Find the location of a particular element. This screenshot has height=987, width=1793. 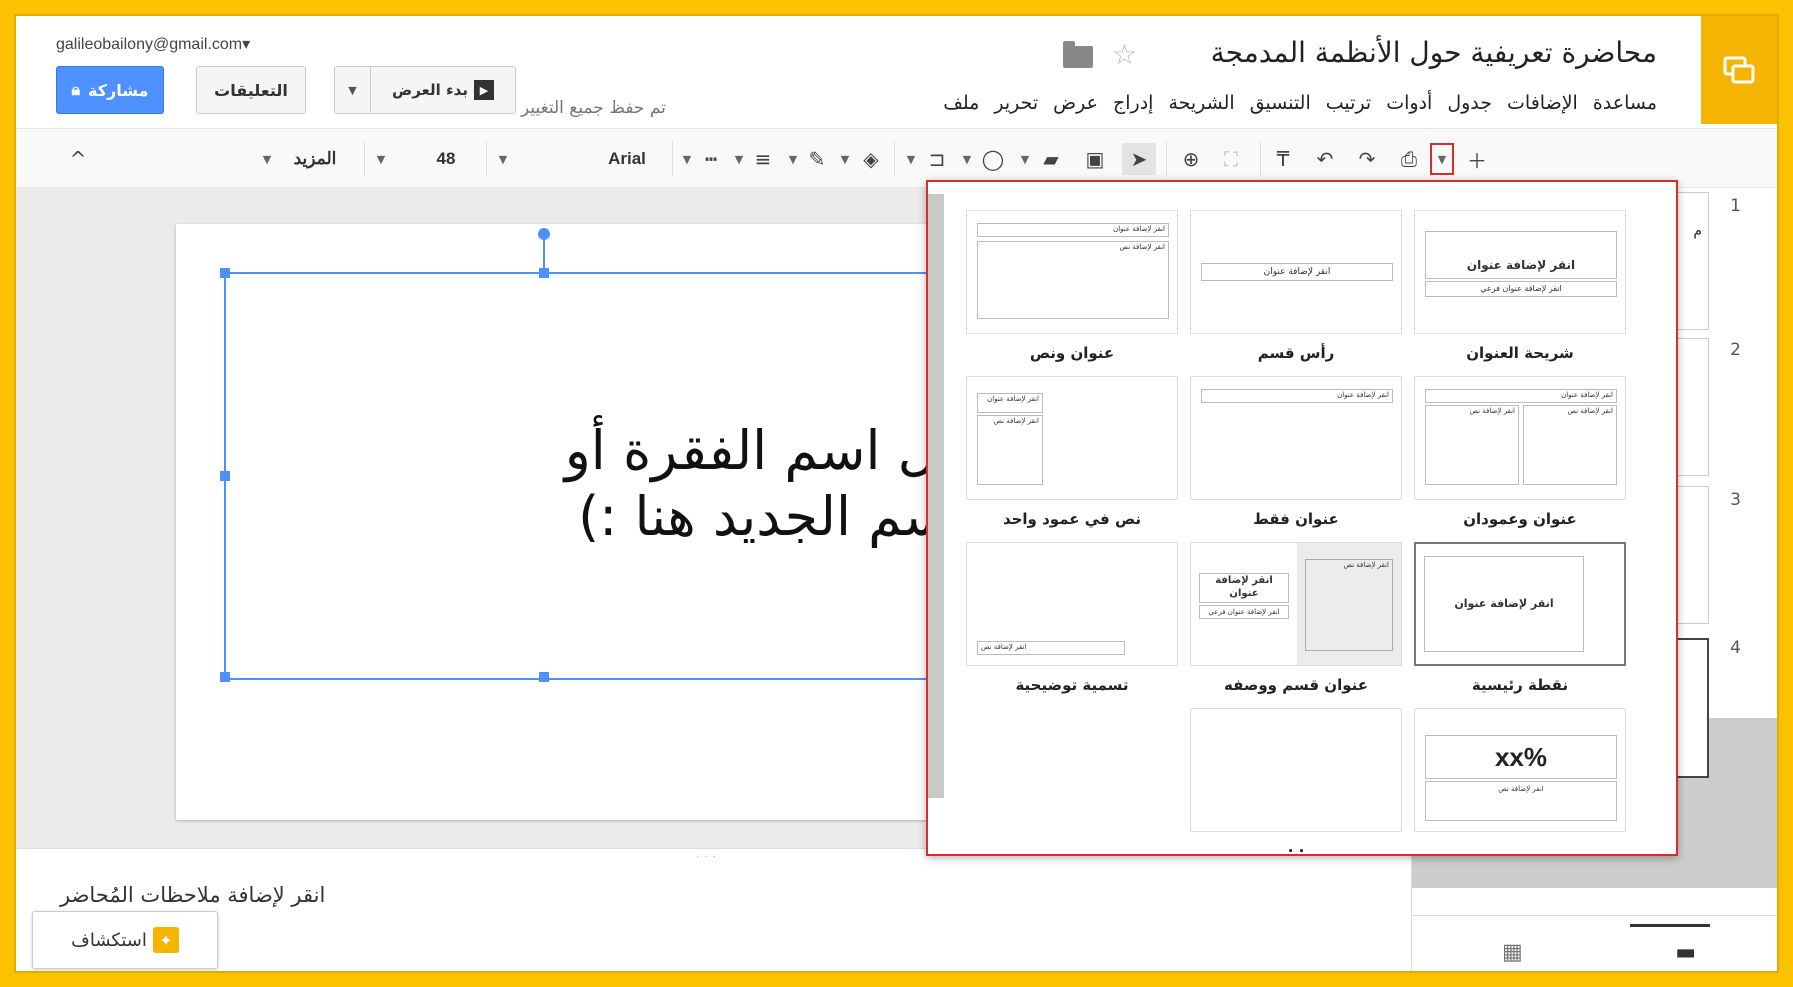

document-title: محاضرة تعريفية حول الأنظمة المدمجة is located at coordinates (1434, 52).